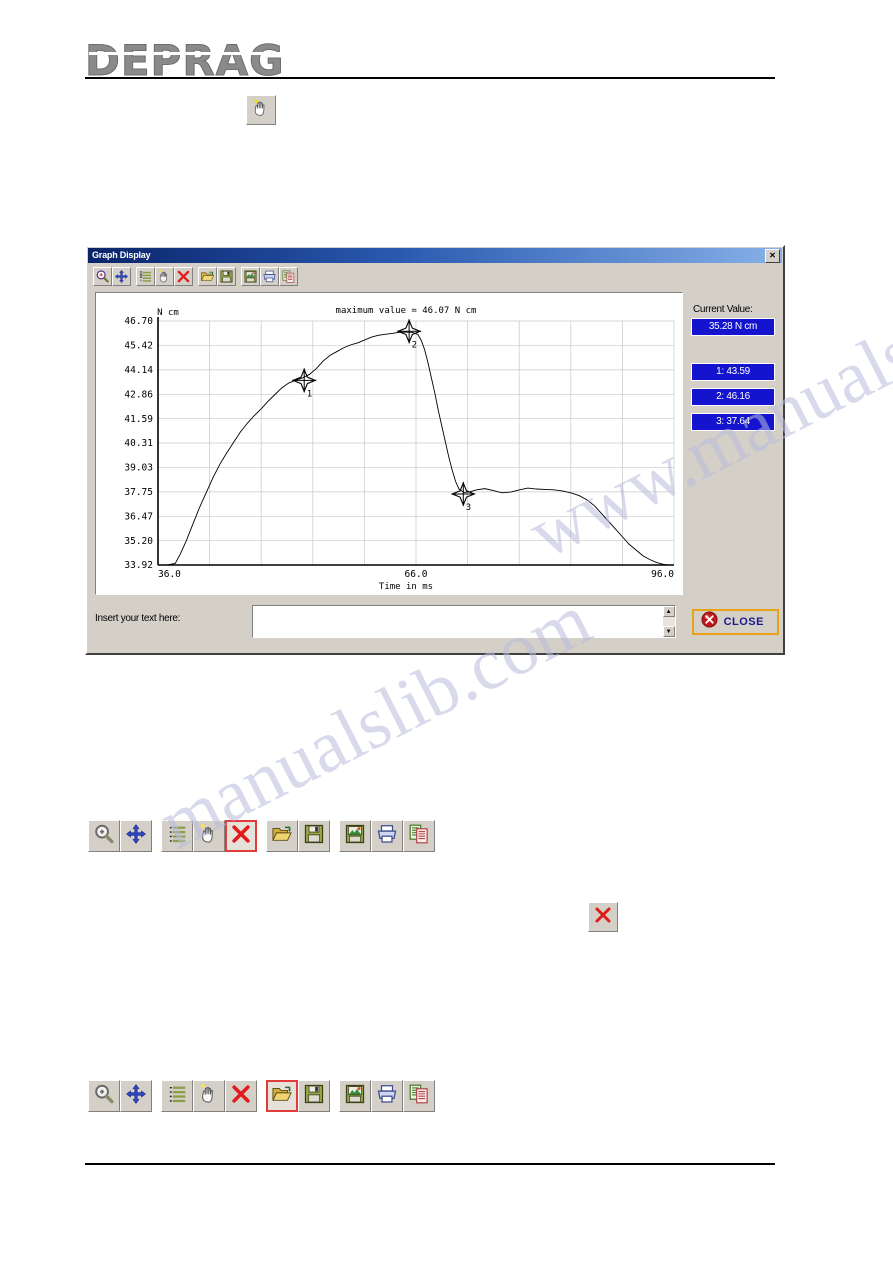  What do you see at coordinates (138, 443) in the screenshot?
I see `y-tick-label: 40.31` at bounding box center [138, 443].